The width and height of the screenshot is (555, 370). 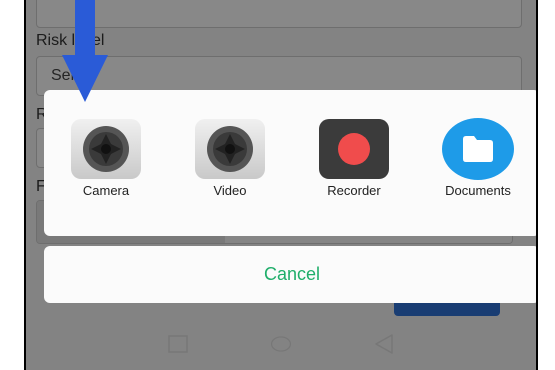 I want to click on system-nav-bar, so click(x=281, y=344).